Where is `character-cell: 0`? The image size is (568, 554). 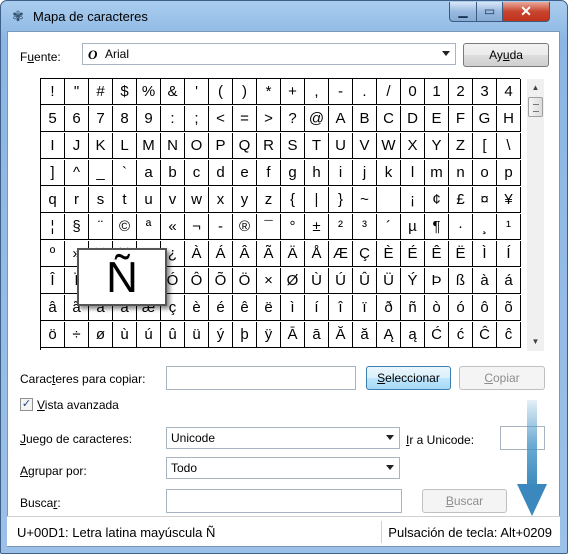 character-cell: 0 is located at coordinates (413, 92).